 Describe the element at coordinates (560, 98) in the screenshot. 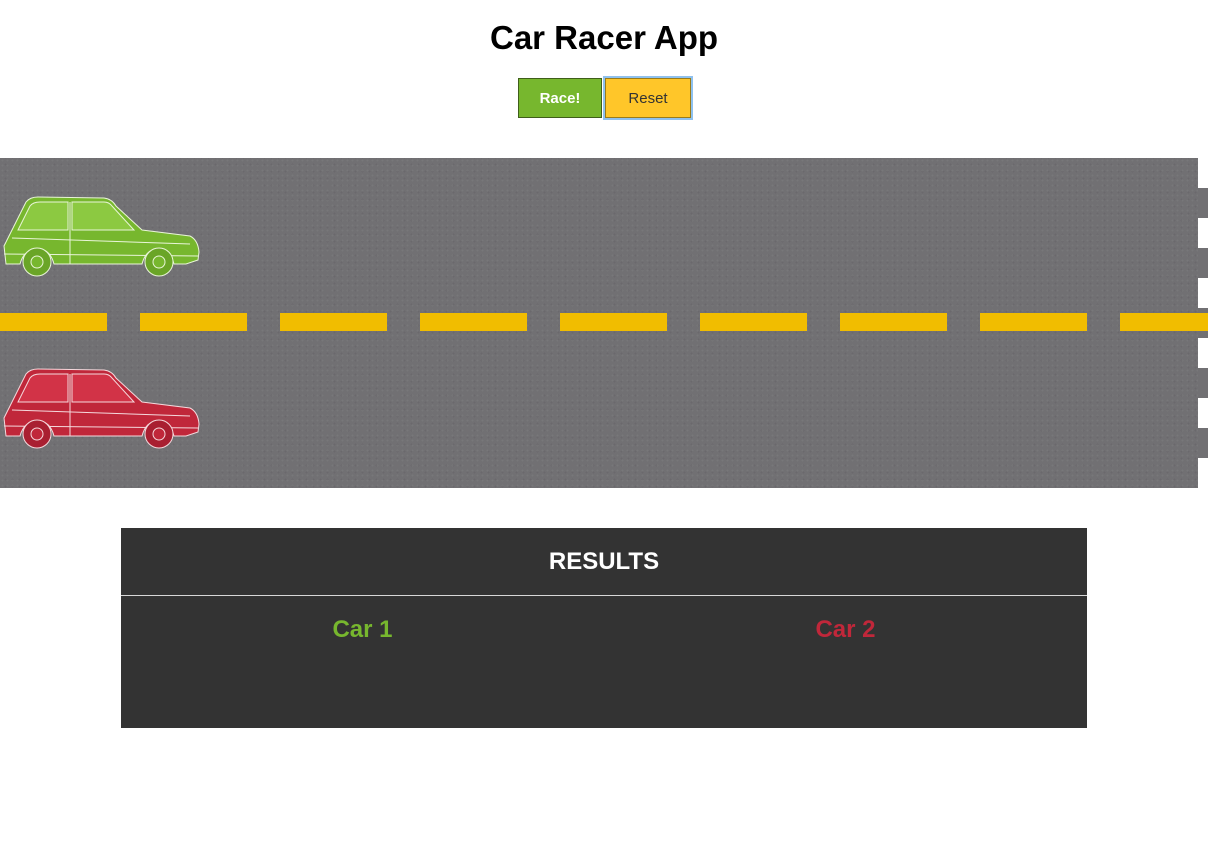

I see `race-button: Race!` at that location.